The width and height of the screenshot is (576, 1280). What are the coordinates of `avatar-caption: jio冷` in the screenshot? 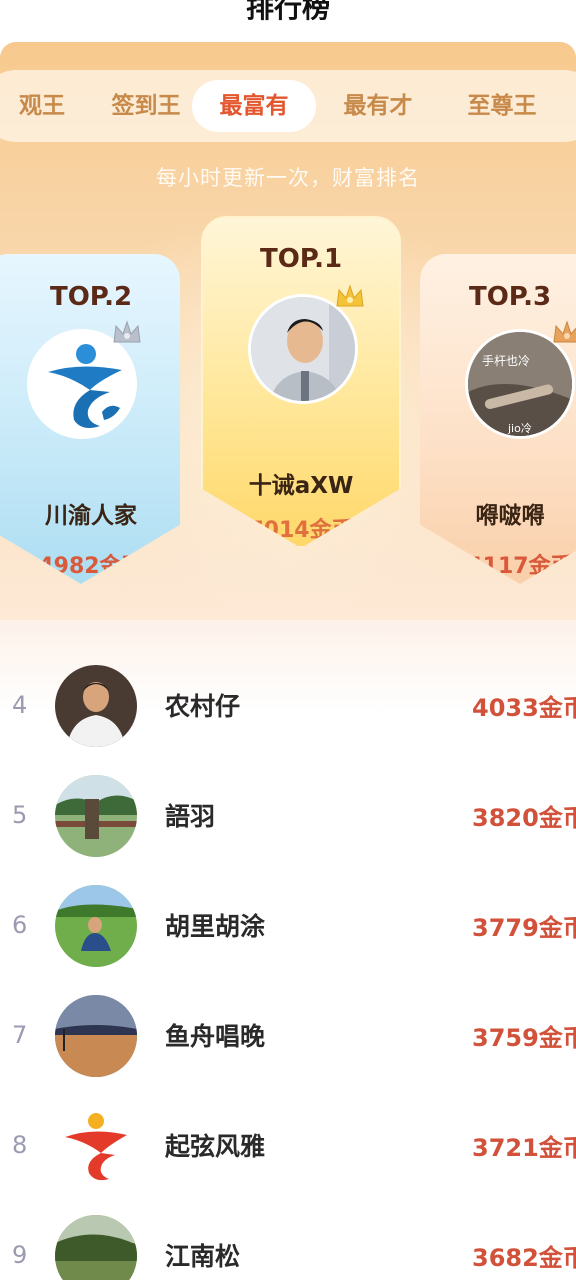 It's located at (520, 428).